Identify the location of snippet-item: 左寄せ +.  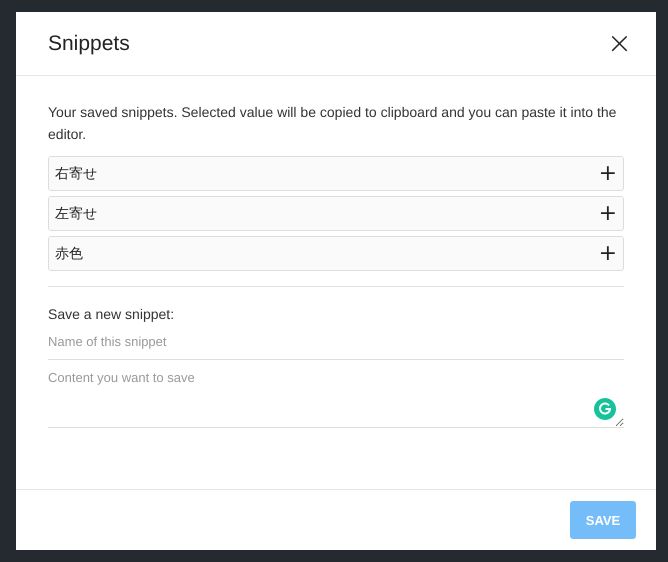
(336, 213).